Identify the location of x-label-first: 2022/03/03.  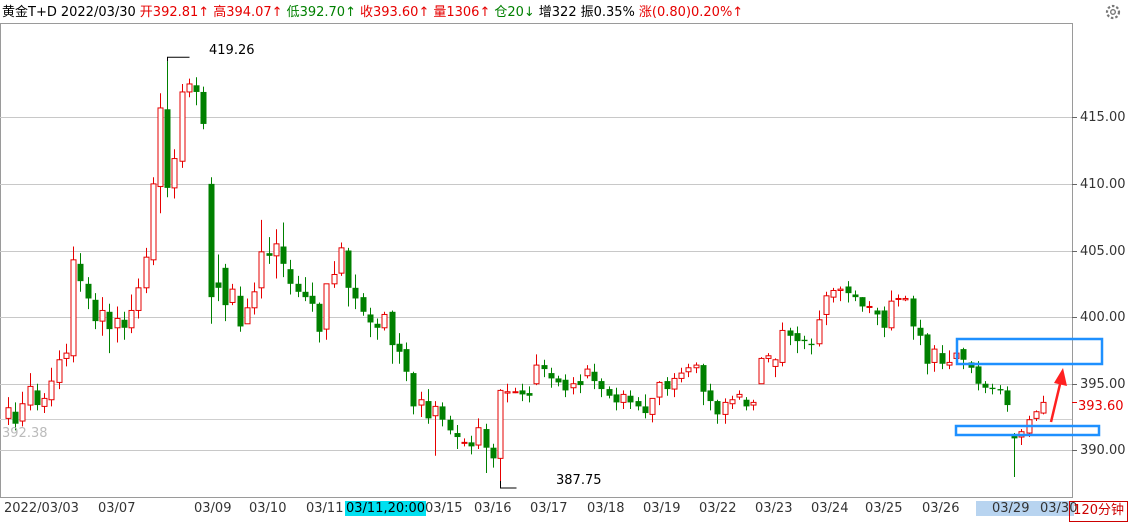
(41, 508).